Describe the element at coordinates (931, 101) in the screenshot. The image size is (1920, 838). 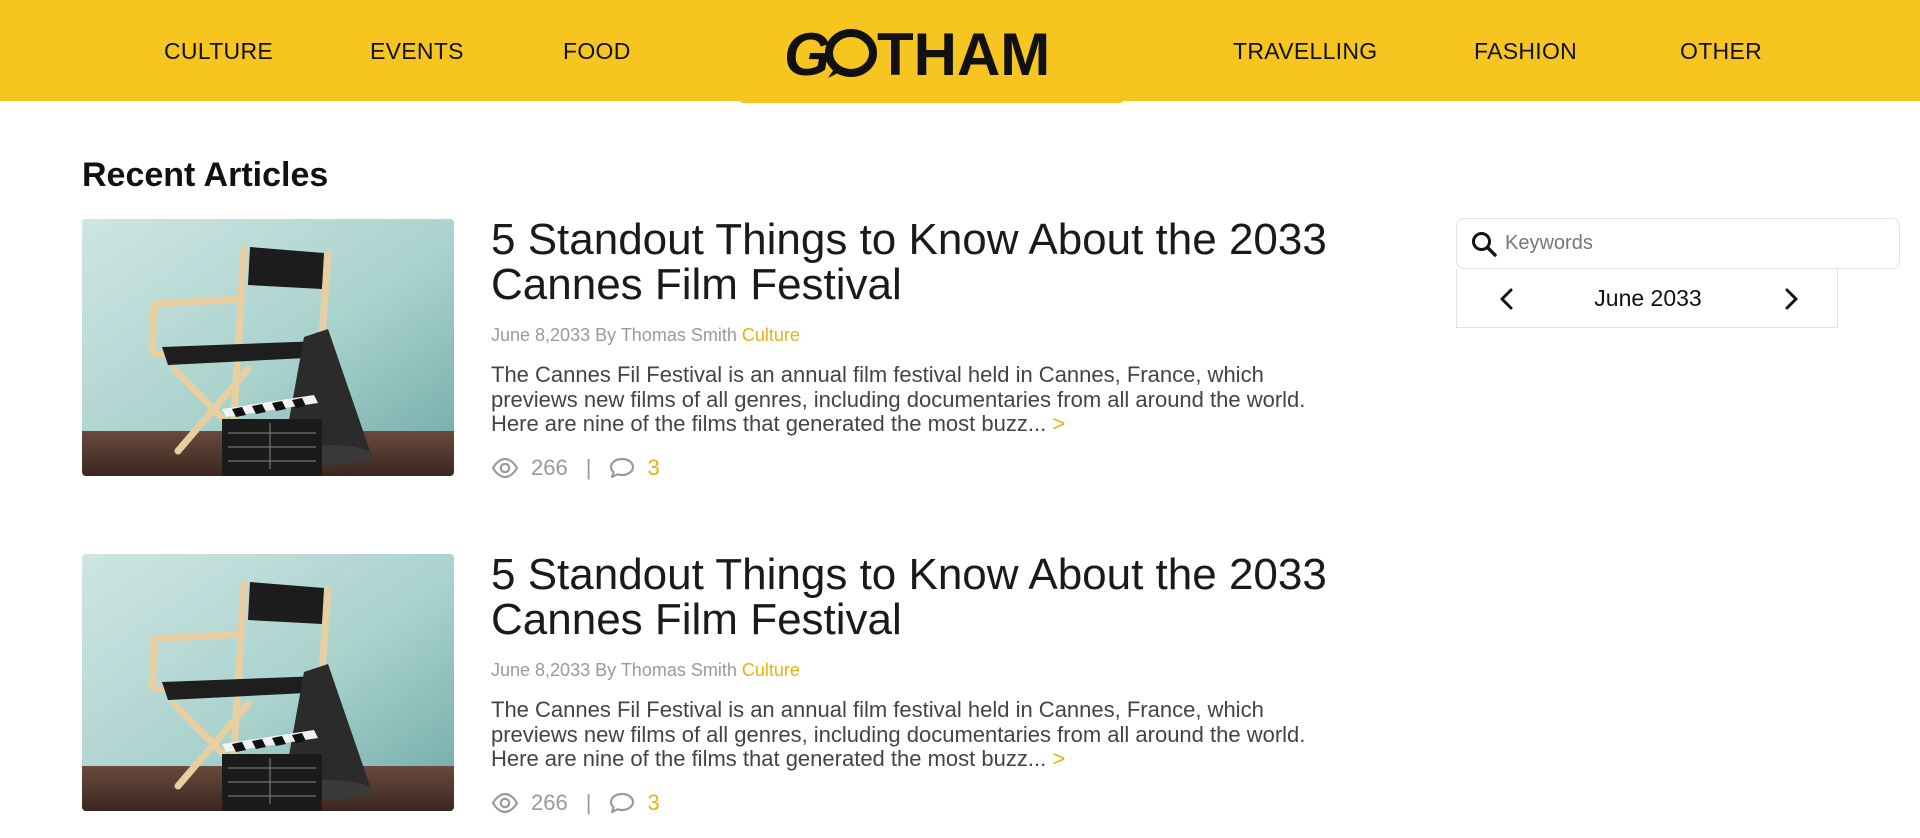
I see `logo-underline` at that location.